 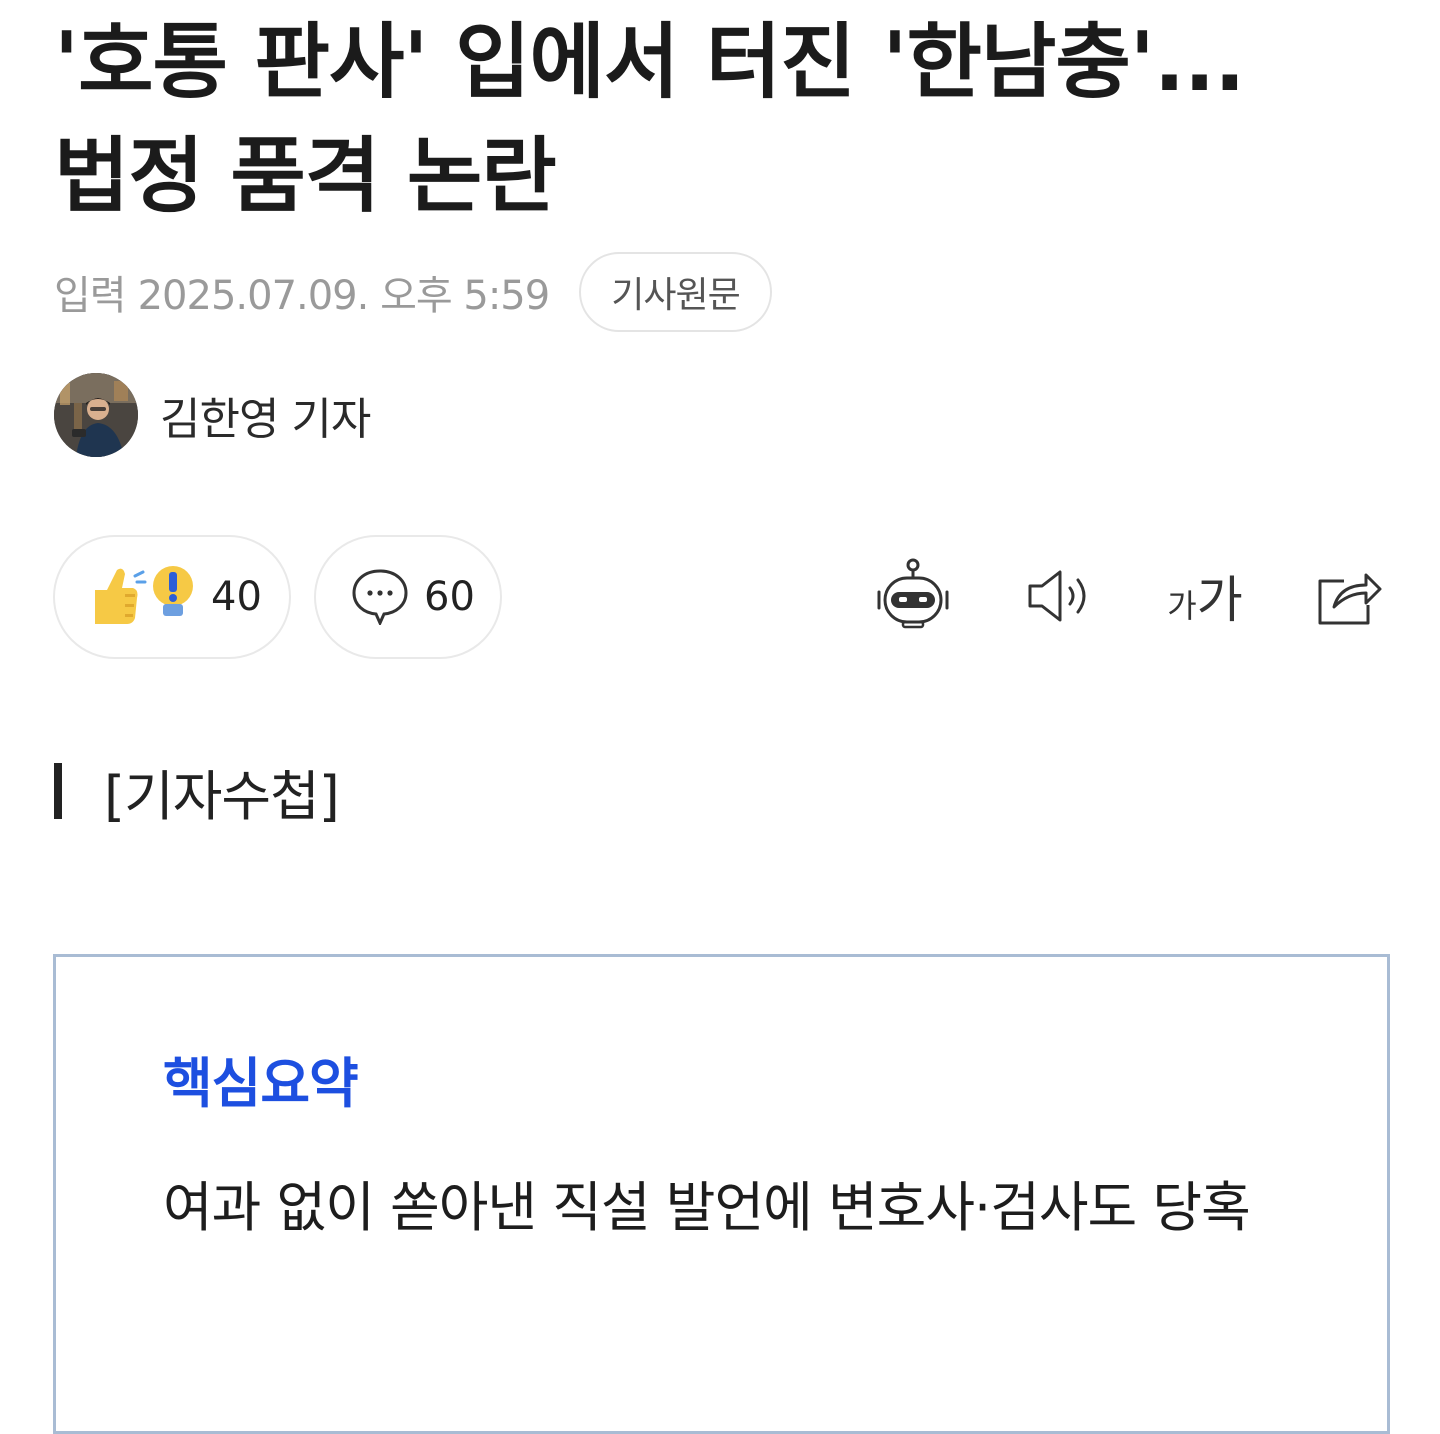 What do you see at coordinates (1219, 600) in the screenshot?
I see `font-size-large-label: 가` at bounding box center [1219, 600].